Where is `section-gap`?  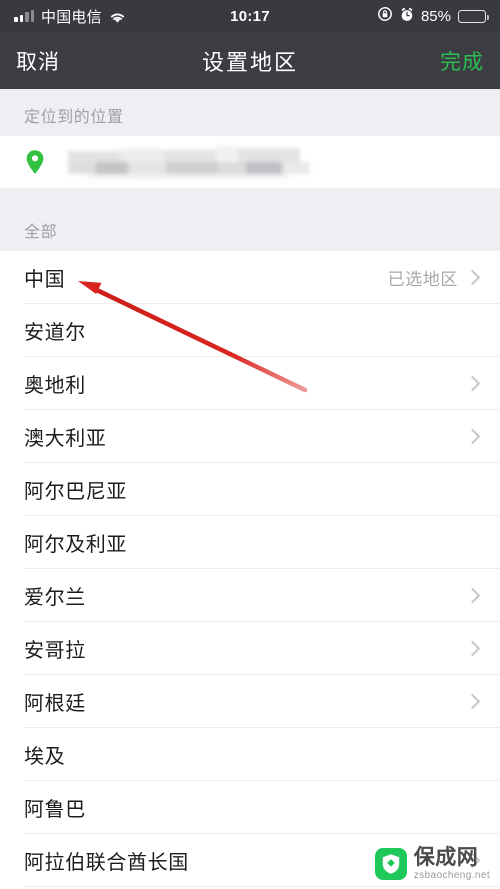
section-gap is located at coordinates (250, 196).